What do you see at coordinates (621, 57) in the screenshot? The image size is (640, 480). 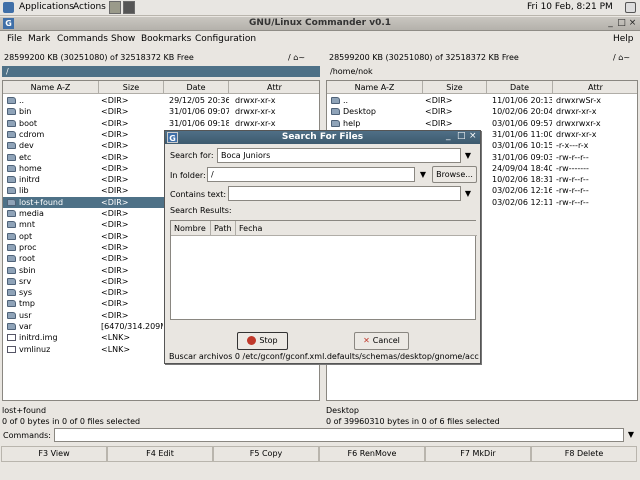 I see `right-nav-buttons: / ⌂~` at bounding box center [621, 57].